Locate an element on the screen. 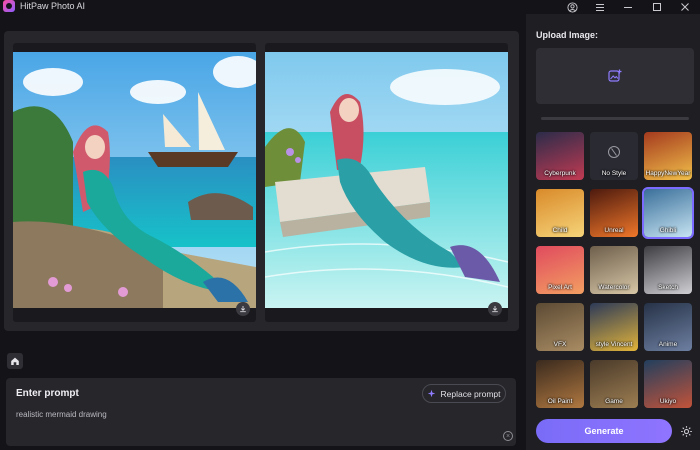  style-tile-ghibli: Ghibli is located at coordinates (668, 213).